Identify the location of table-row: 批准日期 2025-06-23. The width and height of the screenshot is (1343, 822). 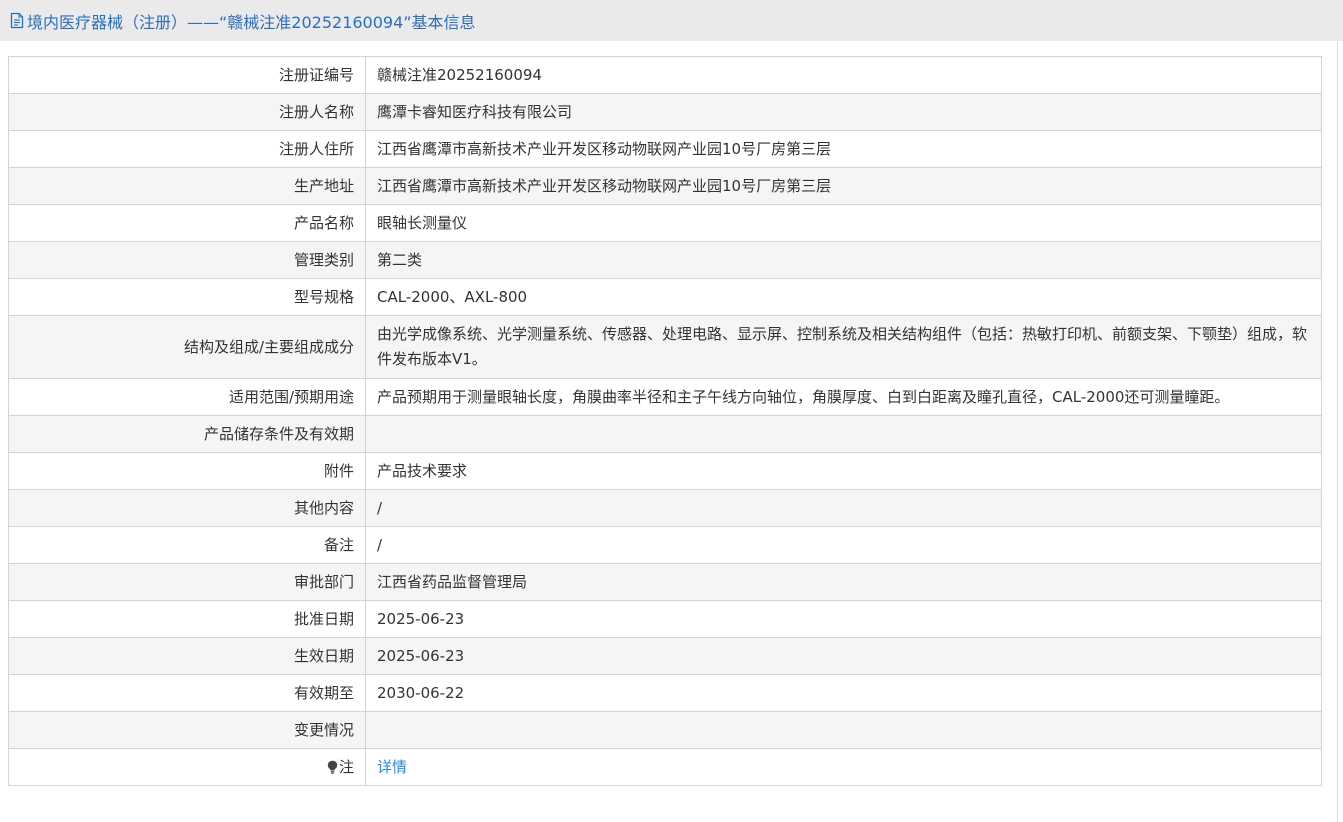
(665, 619).